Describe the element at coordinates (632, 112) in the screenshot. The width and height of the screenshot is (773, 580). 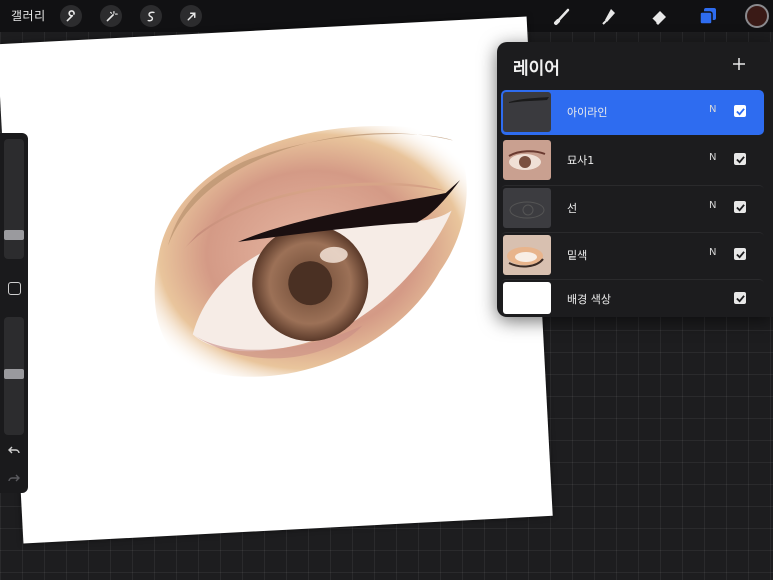
I see `layer-row-eyeliner: 아이라인 N` at that location.